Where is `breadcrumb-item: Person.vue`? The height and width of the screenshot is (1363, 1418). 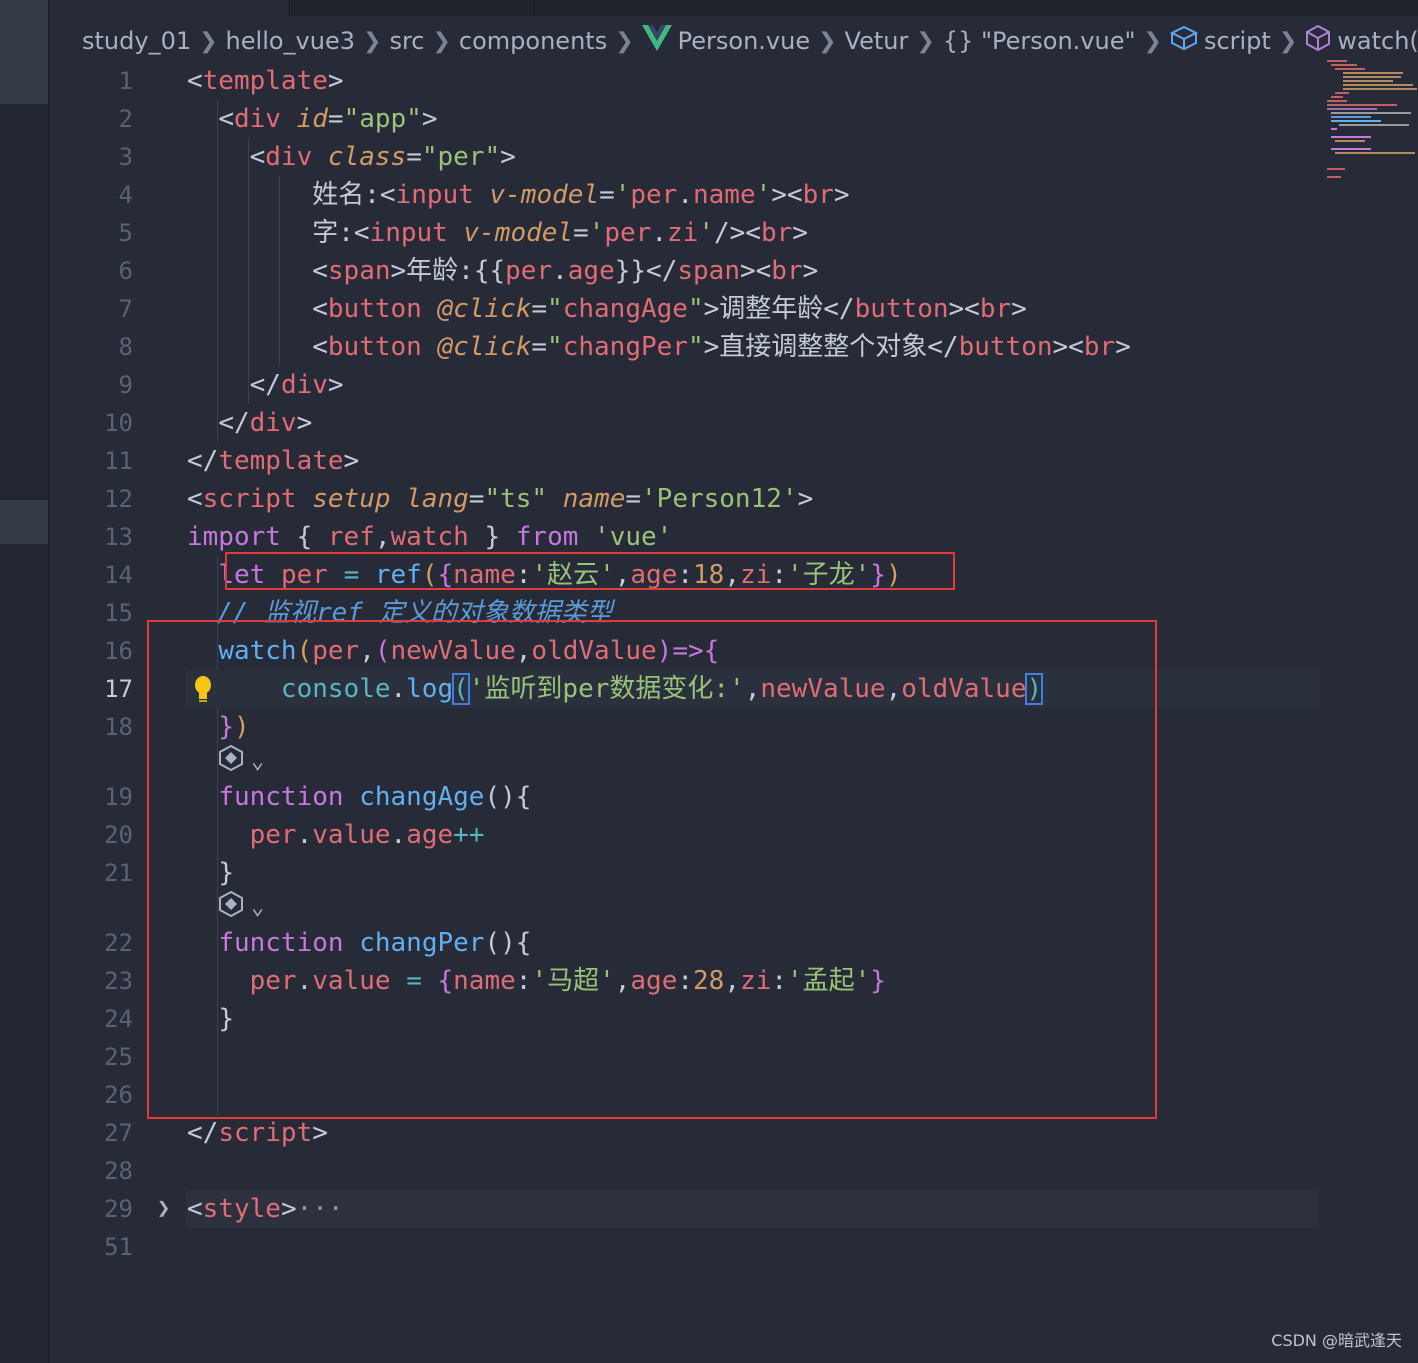
breadcrumb-item: Person.vue is located at coordinates (744, 41).